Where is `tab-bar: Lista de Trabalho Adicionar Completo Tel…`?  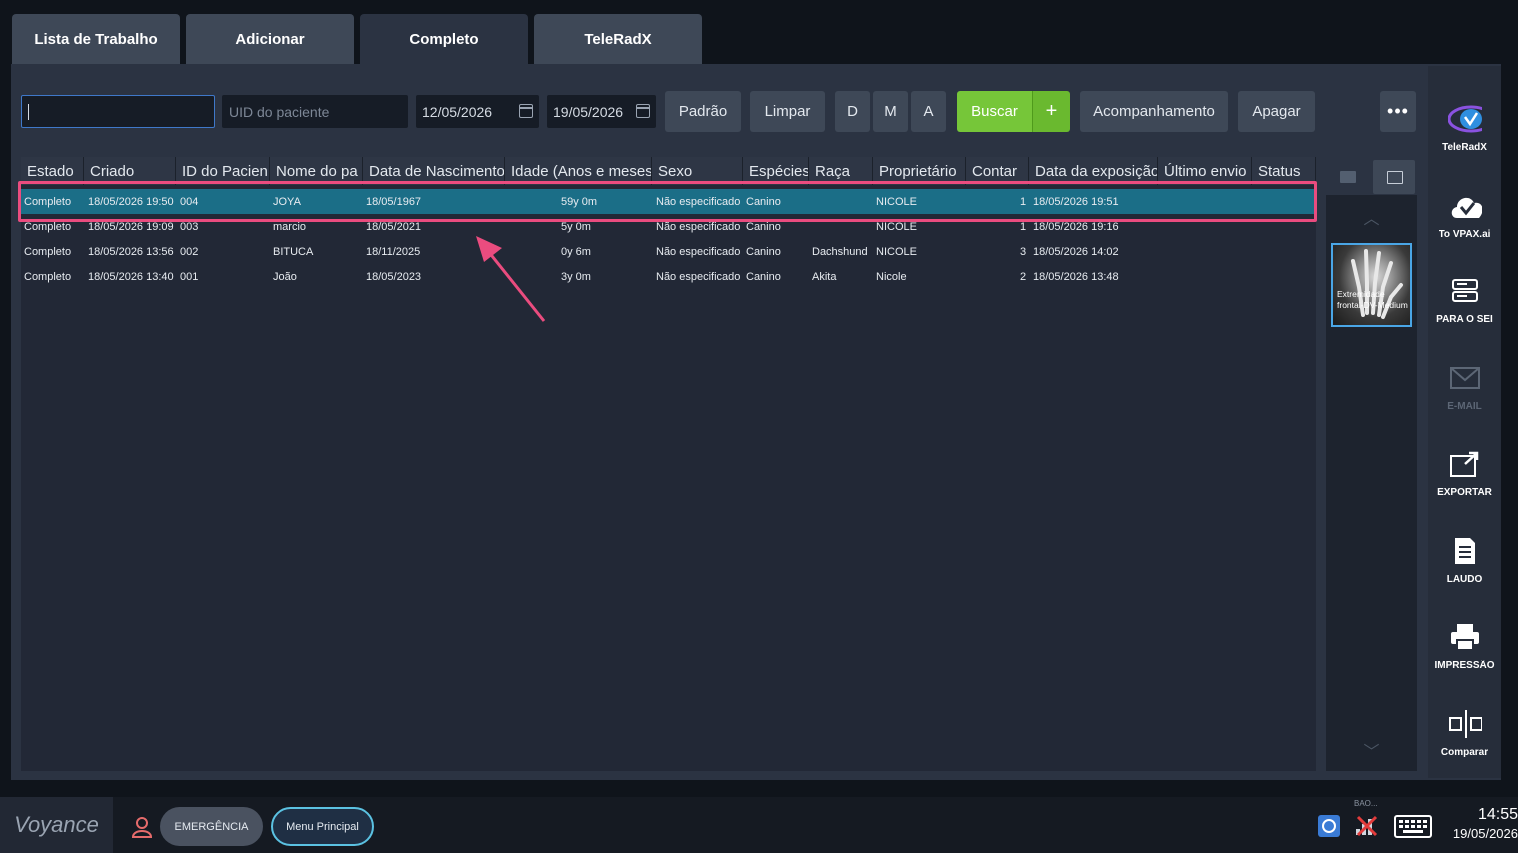 tab-bar: Lista de Trabalho Adicionar Completo Tel… is located at coordinates (357, 39).